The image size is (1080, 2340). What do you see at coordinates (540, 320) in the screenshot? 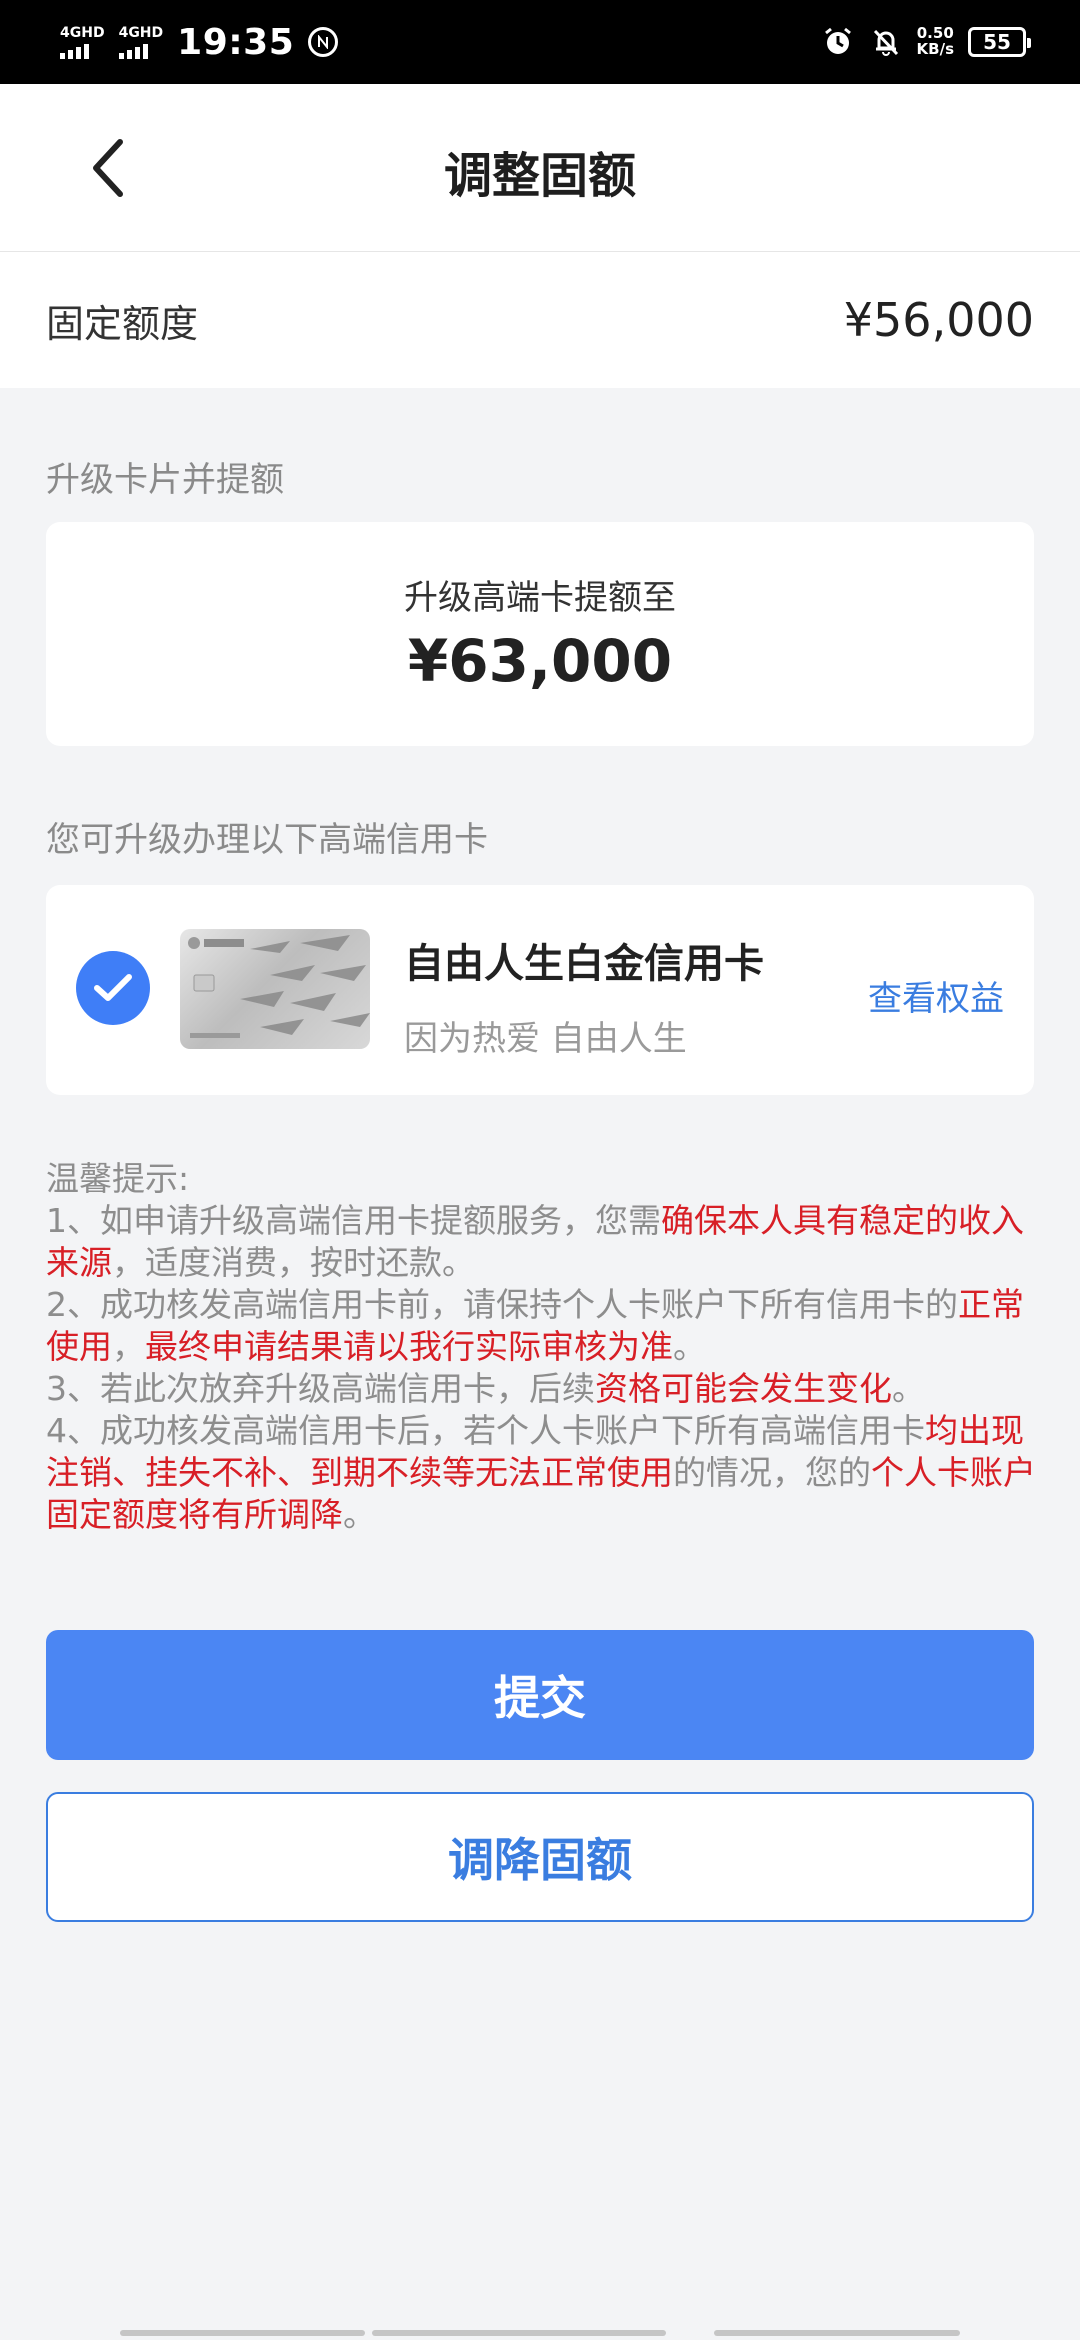
I see `fixed-quota-row: 固定额度 ¥56,000` at bounding box center [540, 320].